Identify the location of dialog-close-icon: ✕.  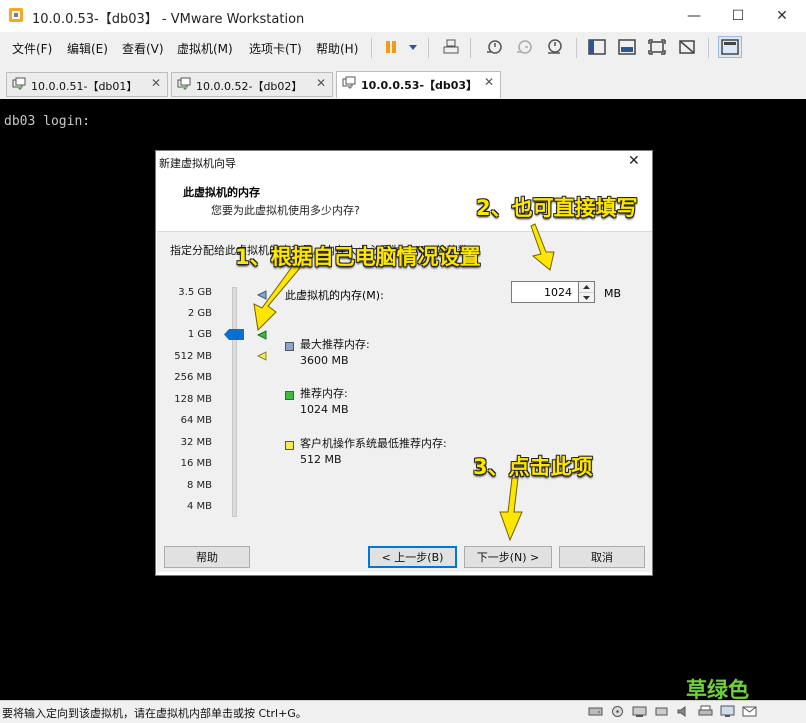
(634, 161).